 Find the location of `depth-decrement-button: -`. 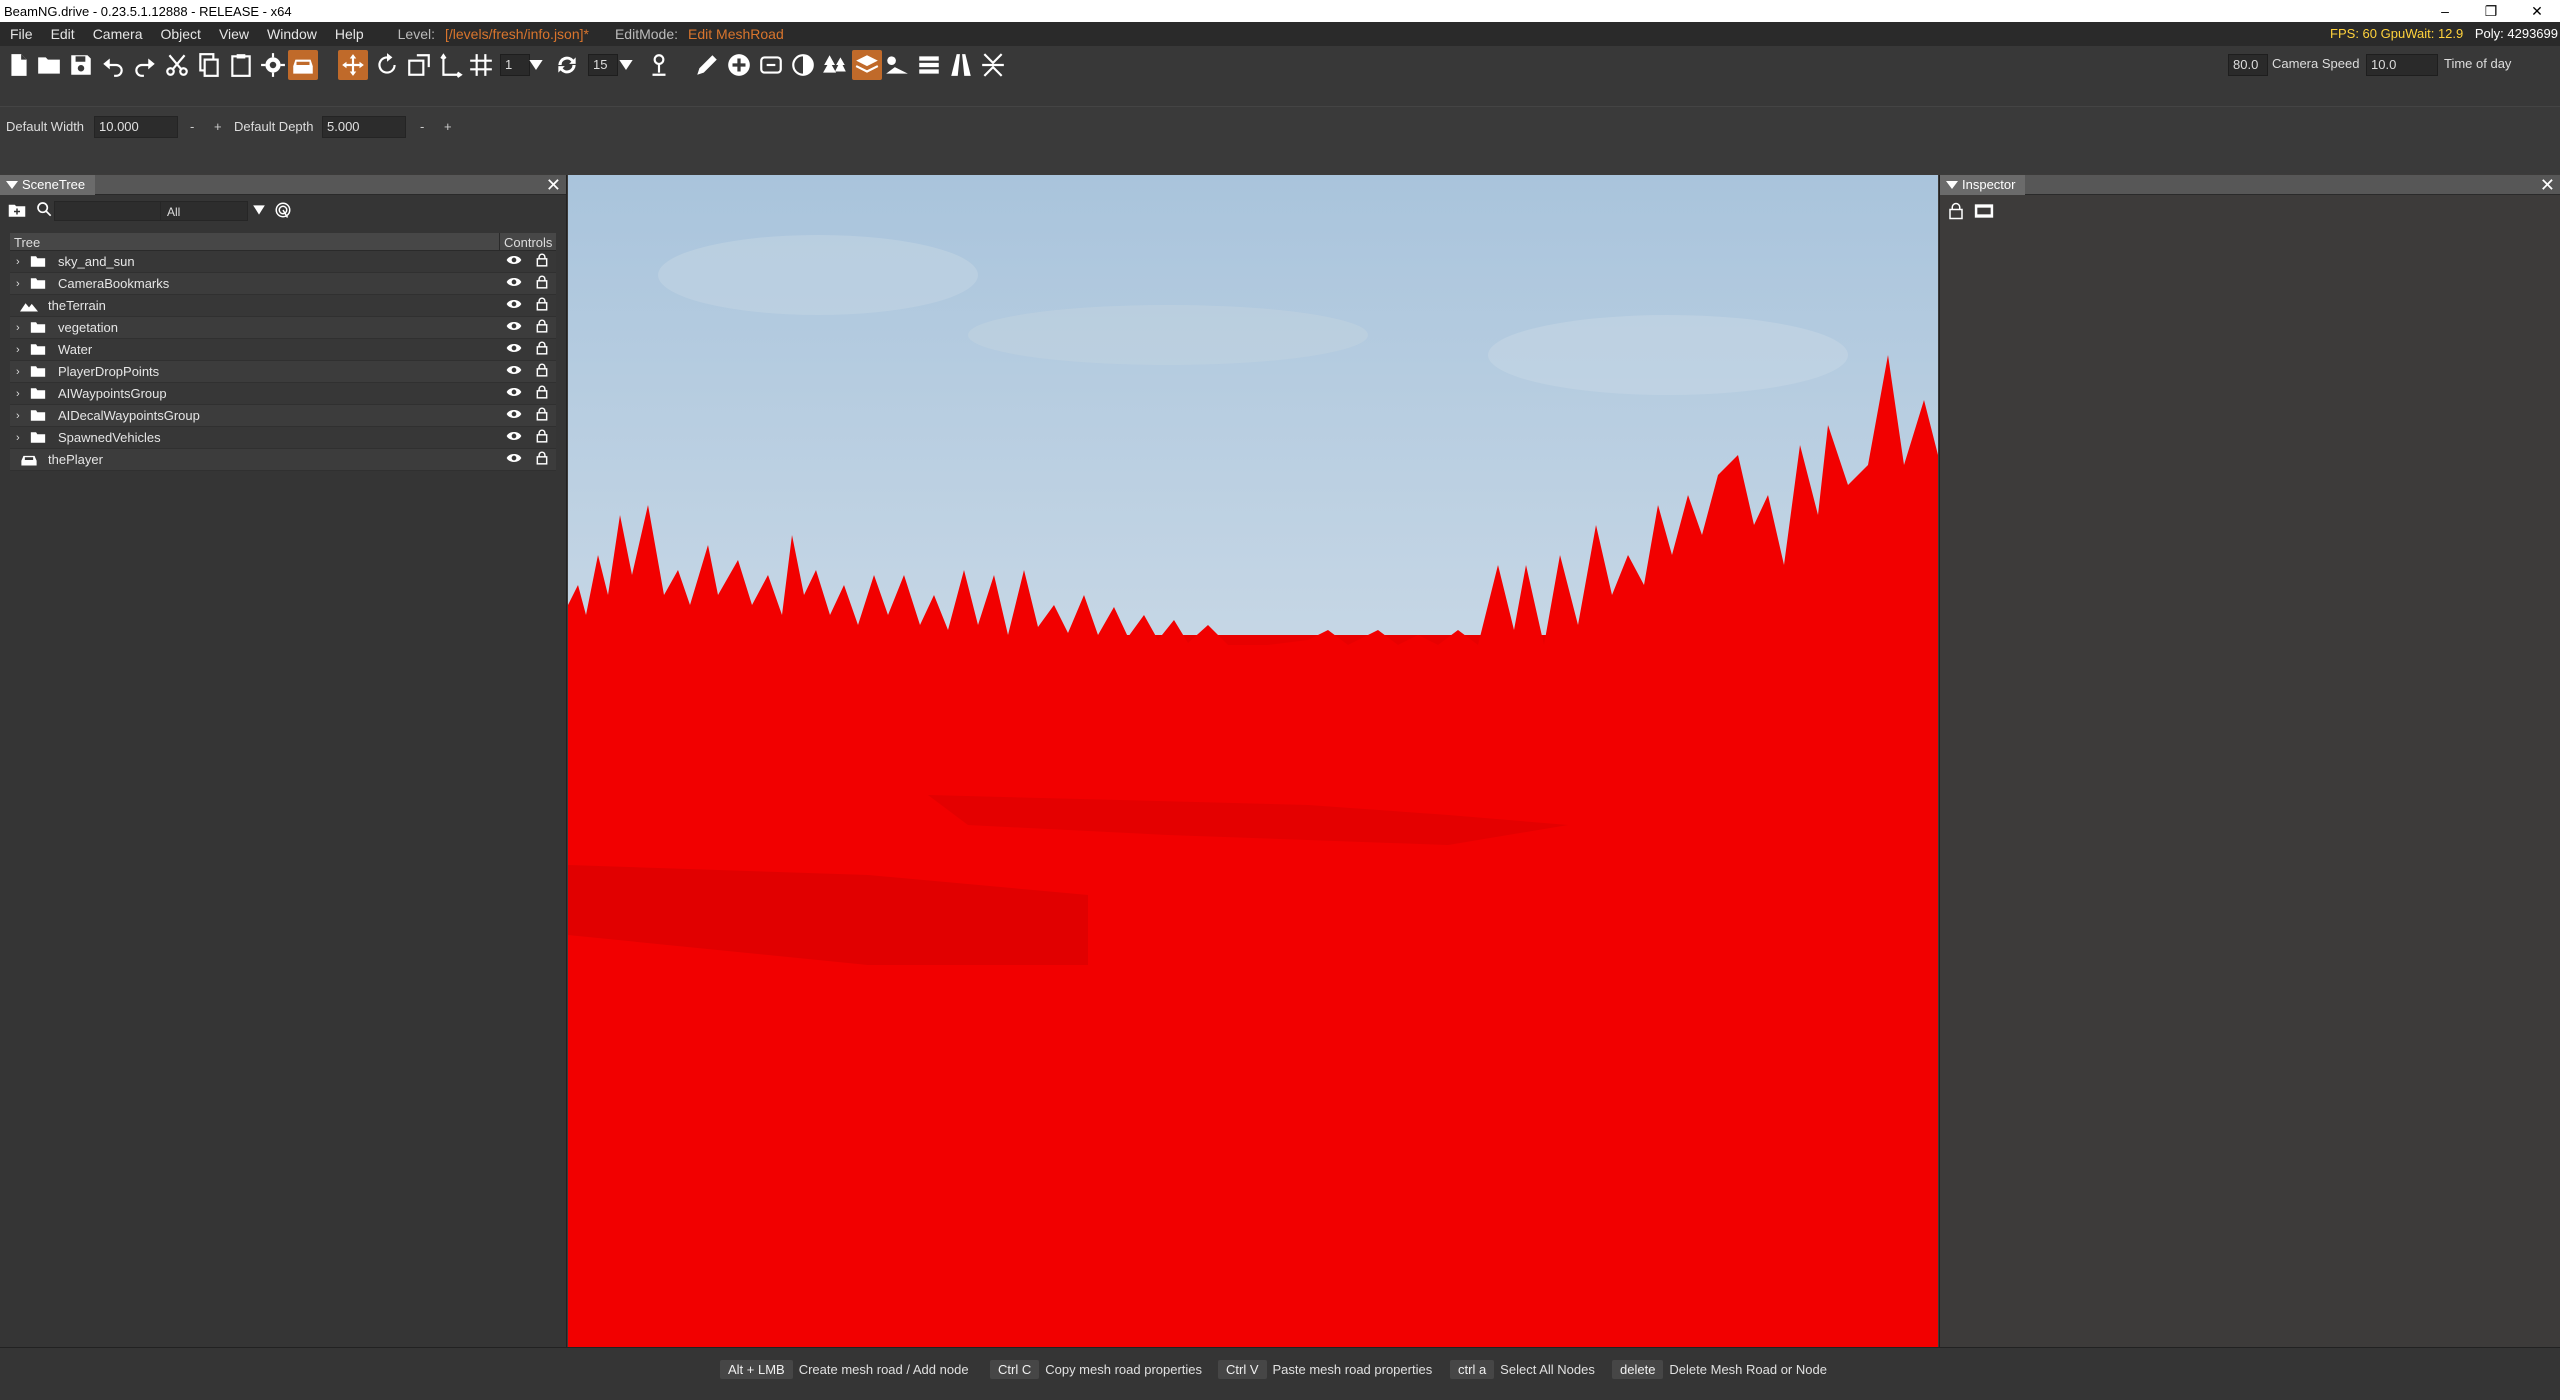

depth-decrement-button: - is located at coordinates (422, 126).